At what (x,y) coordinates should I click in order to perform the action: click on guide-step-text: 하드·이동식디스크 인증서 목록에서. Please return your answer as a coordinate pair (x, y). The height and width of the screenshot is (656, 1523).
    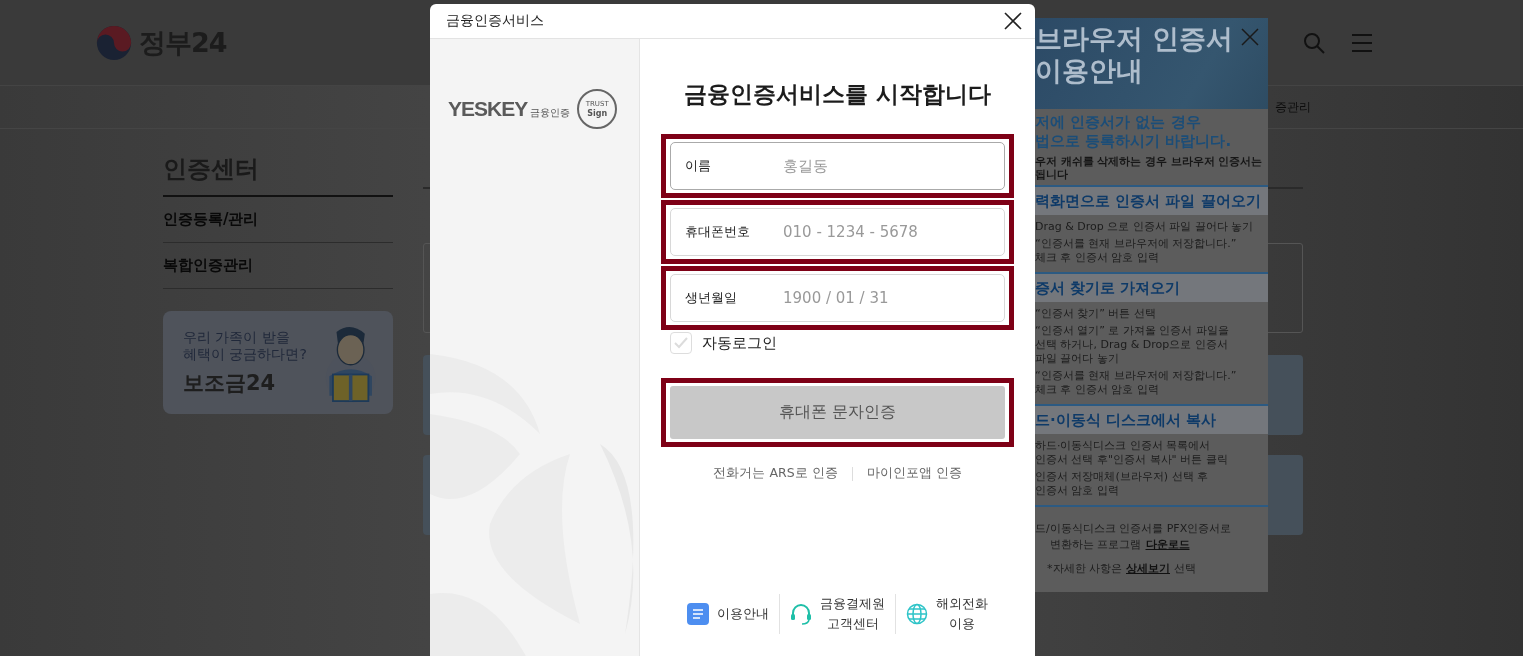
    Looking at the image, I should click on (1123, 446).